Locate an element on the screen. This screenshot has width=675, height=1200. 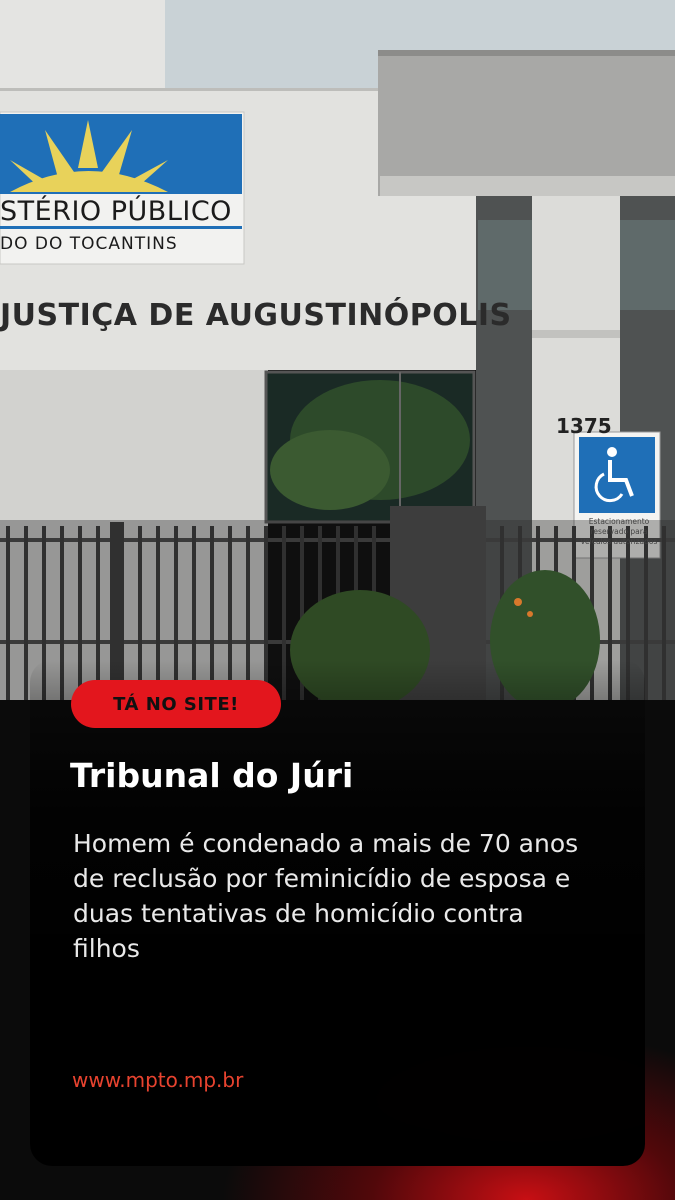
building-name: JUSTIÇA DE AUGUSTINÓPOLIS is located at coordinates (256, 315).